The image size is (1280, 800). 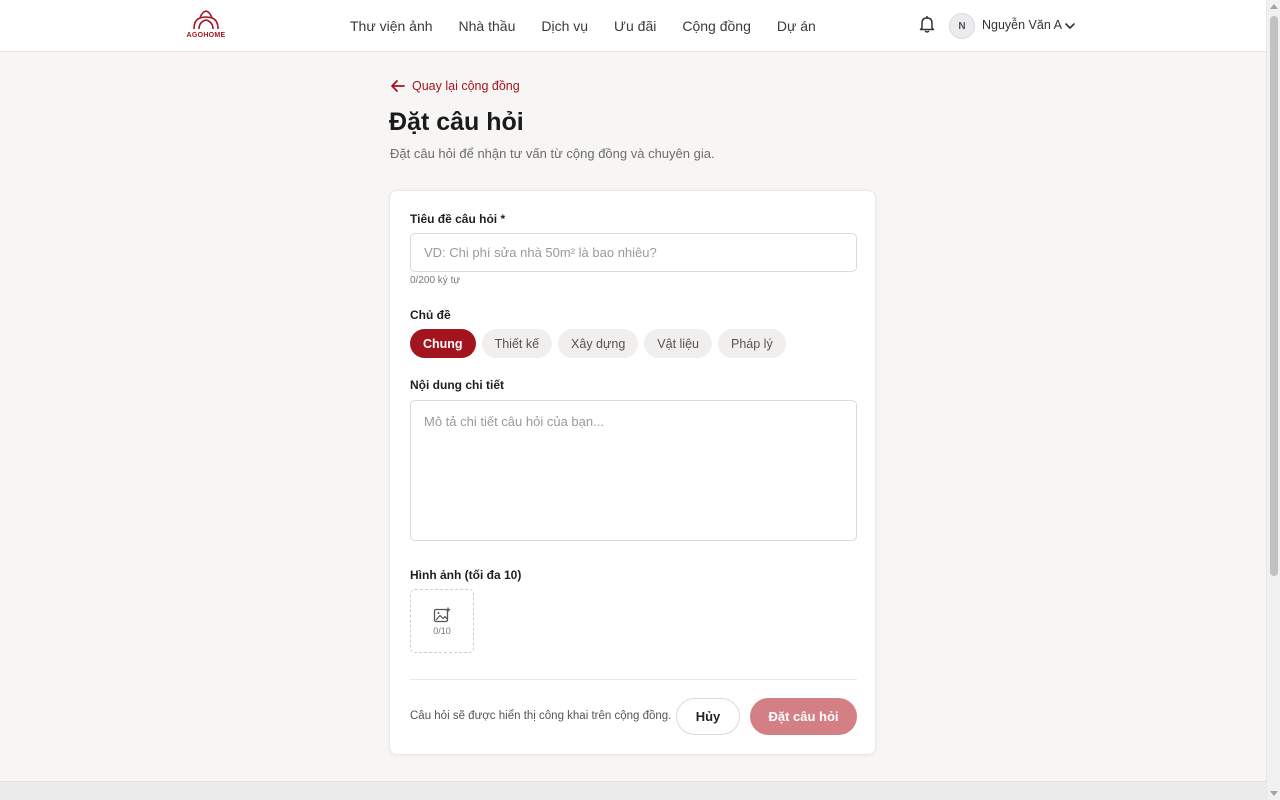 What do you see at coordinates (442, 630) in the screenshot?
I see `image-count: 0/10` at bounding box center [442, 630].